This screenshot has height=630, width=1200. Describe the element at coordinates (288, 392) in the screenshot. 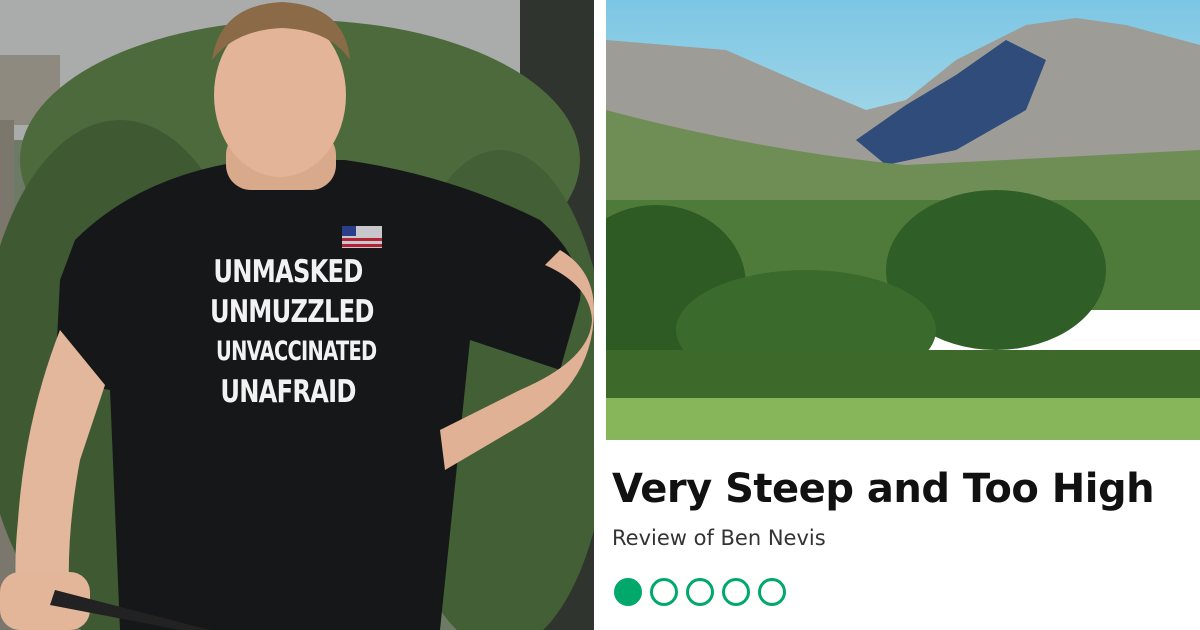

I see `shirt-line-unafraid: UNAFRAID` at that location.